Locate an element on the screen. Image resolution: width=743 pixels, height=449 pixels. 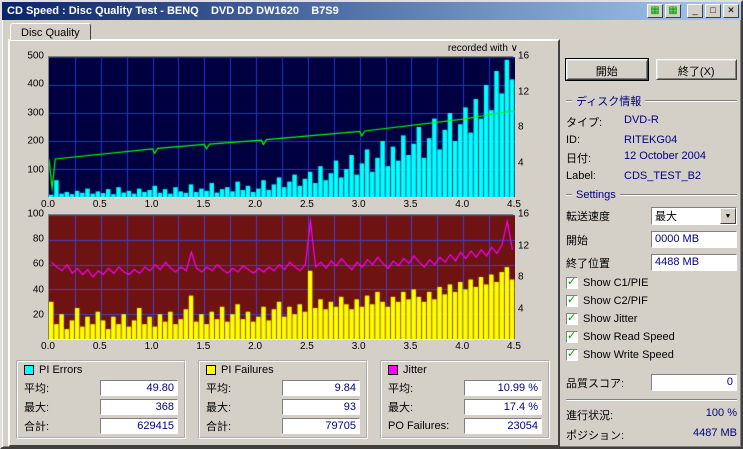
disc-label-label: Label: is located at coordinates (581, 176).